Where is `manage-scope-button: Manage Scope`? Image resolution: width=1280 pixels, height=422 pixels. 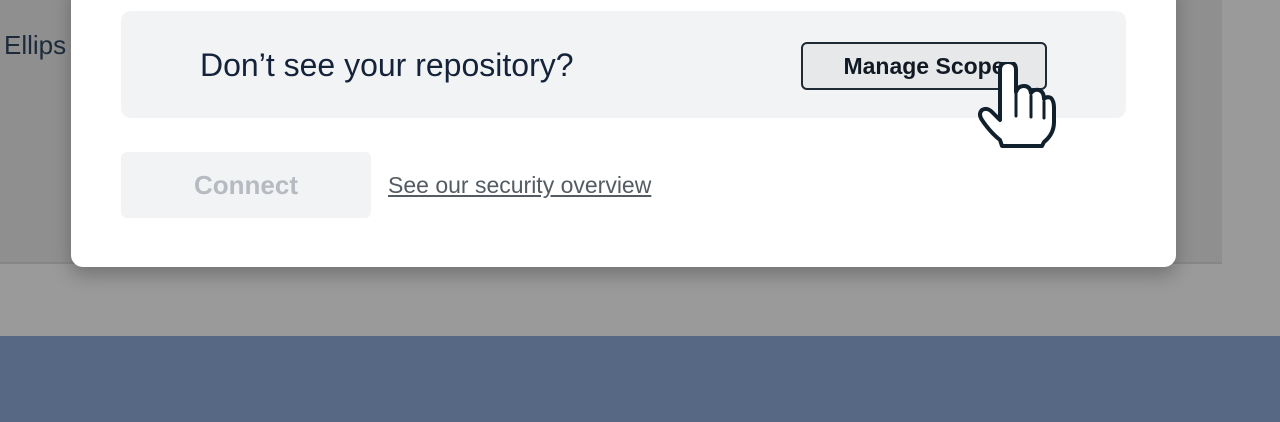
manage-scope-button: Manage Scope is located at coordinates (924, 66).